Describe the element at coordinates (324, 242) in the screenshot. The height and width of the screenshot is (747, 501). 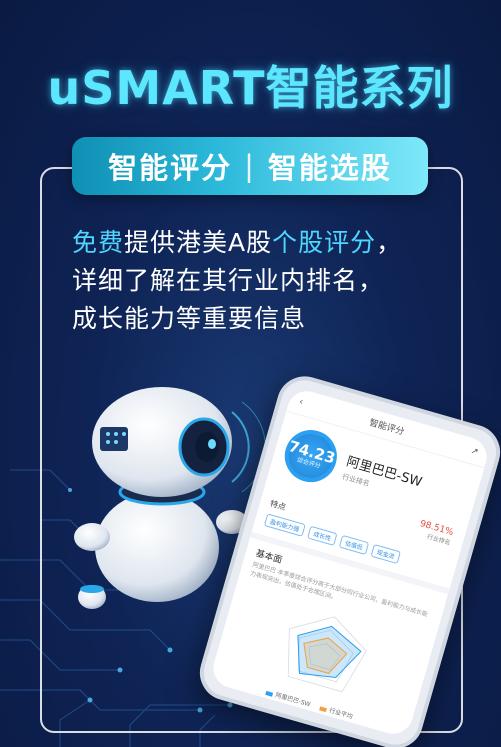
I see `highlight-stock-score: 个股评分` at that location.